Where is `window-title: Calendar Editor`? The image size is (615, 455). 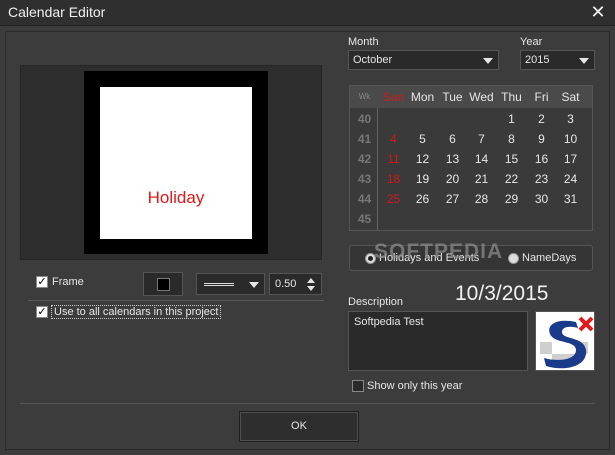 window-title: Calendar Editor is located at coordinates (57, 12).